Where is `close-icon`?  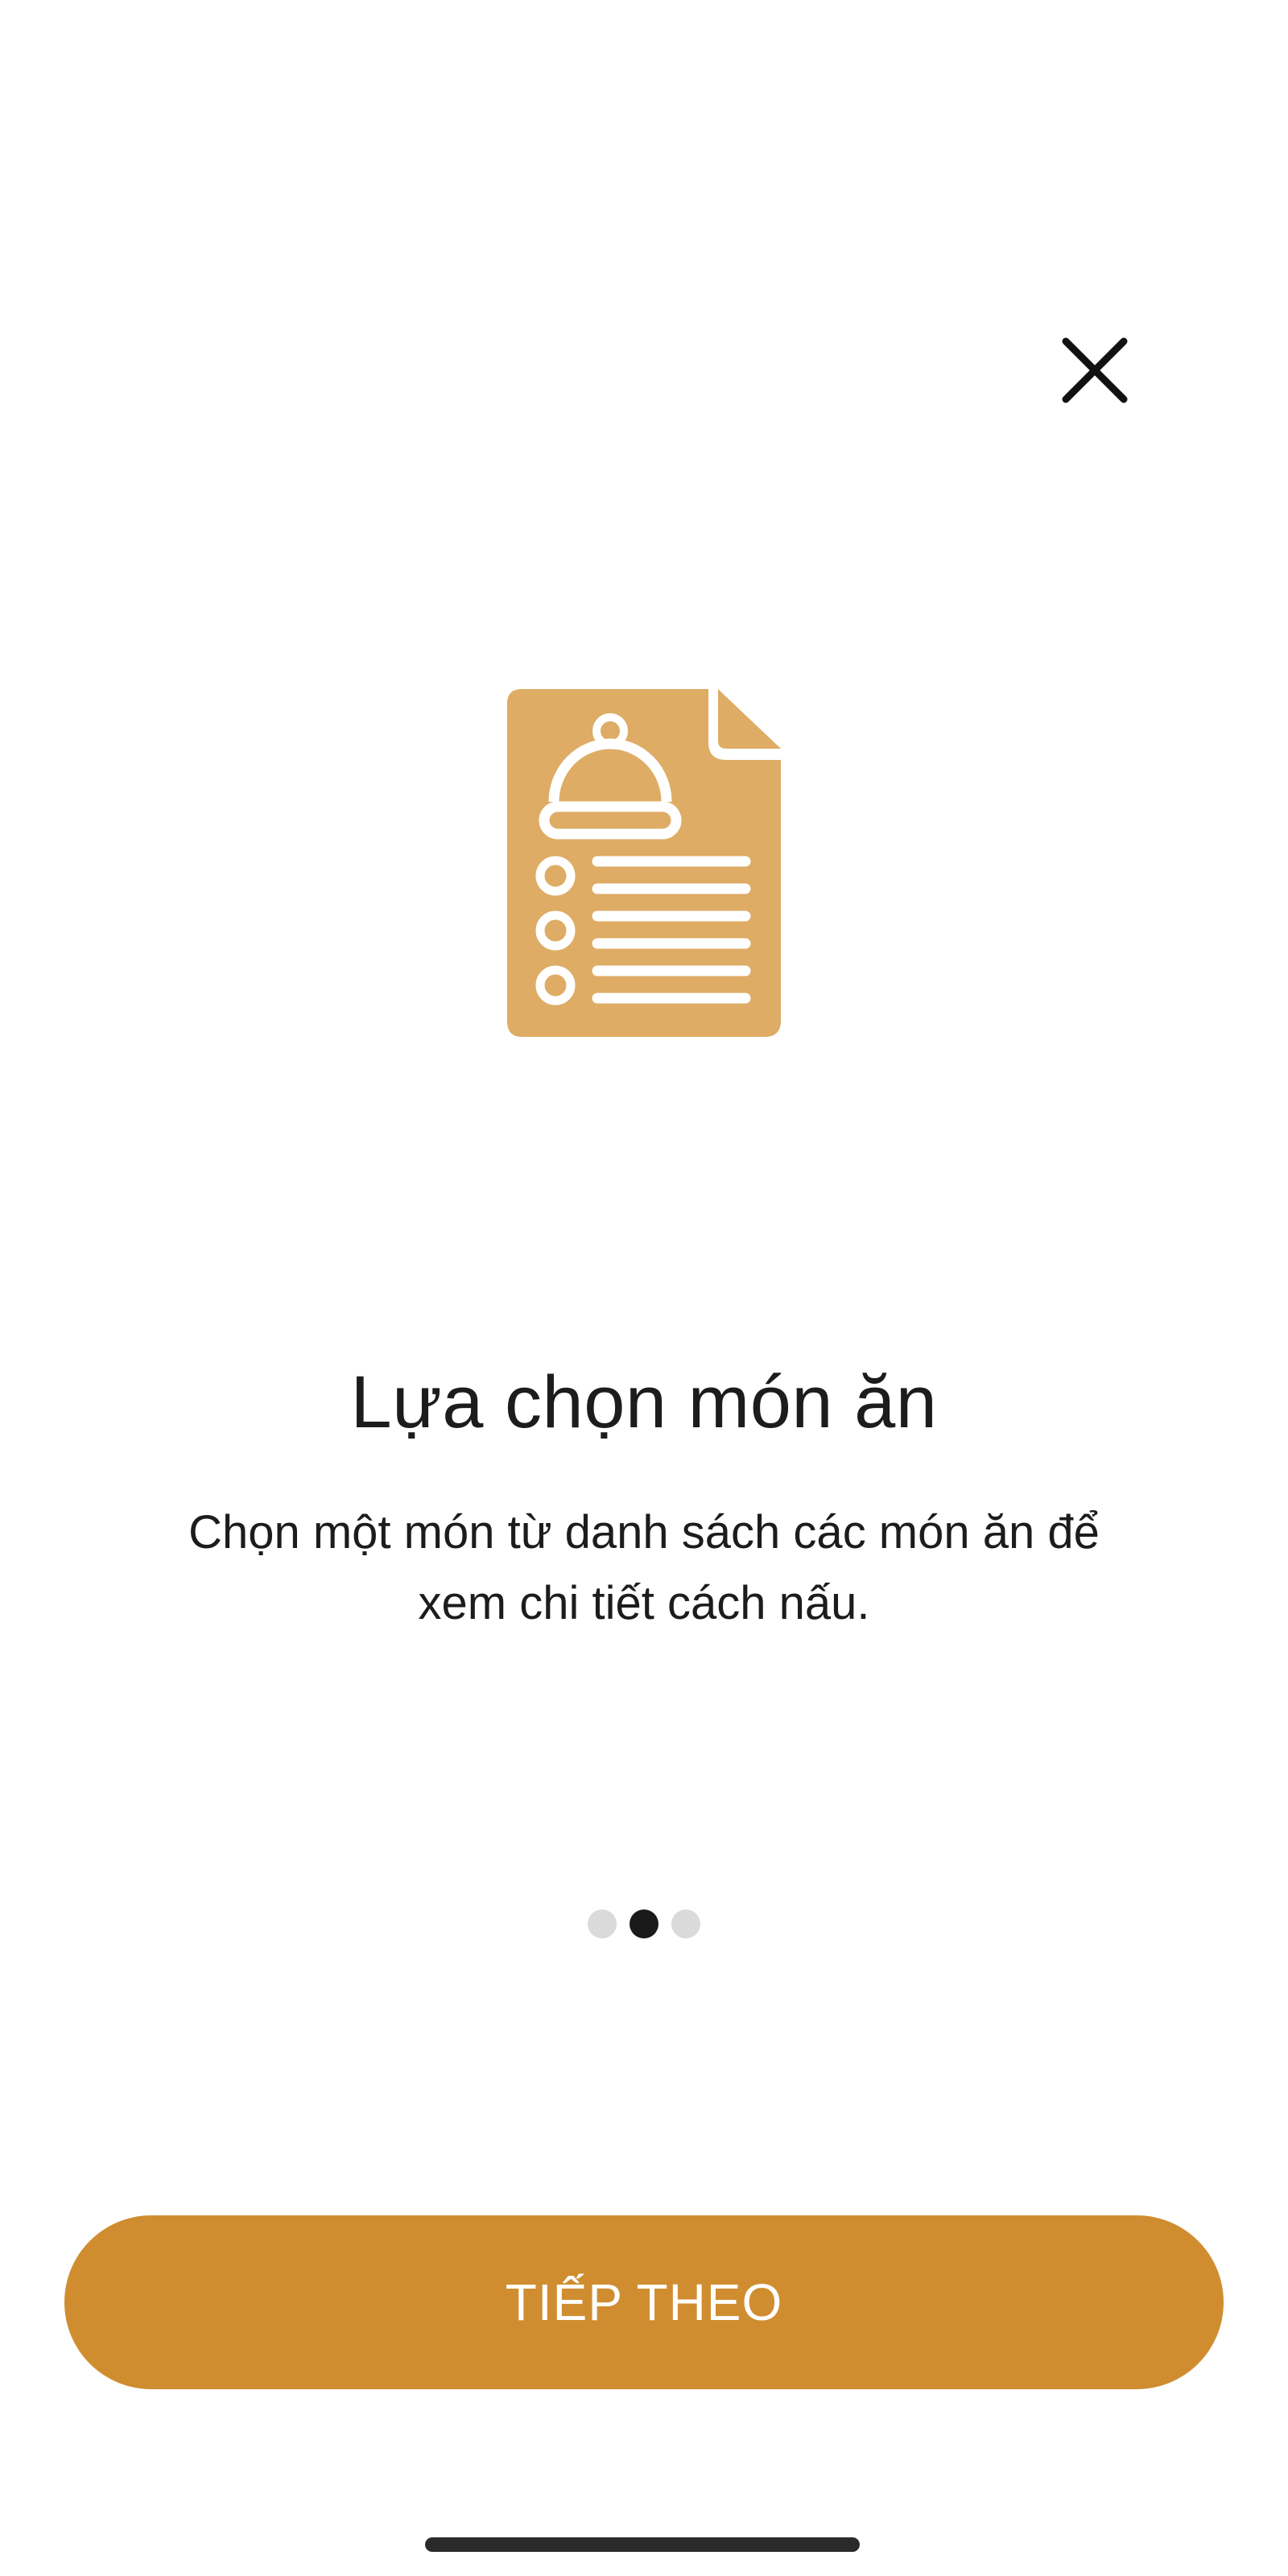 close-icon is located at coordinates (1095, 370).